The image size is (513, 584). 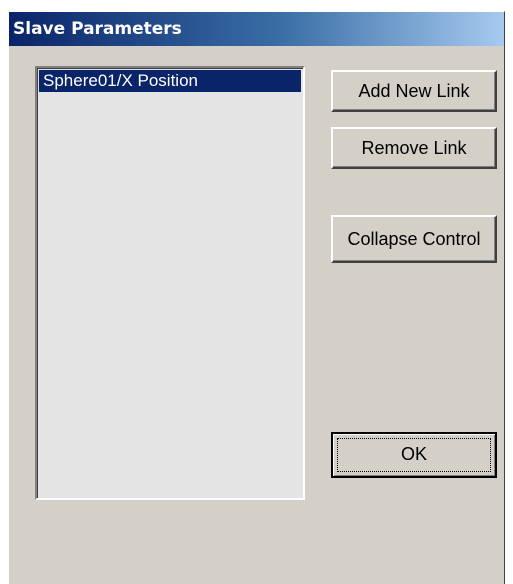 I want to click on ok-label: OK, so click(x=413, y=454).